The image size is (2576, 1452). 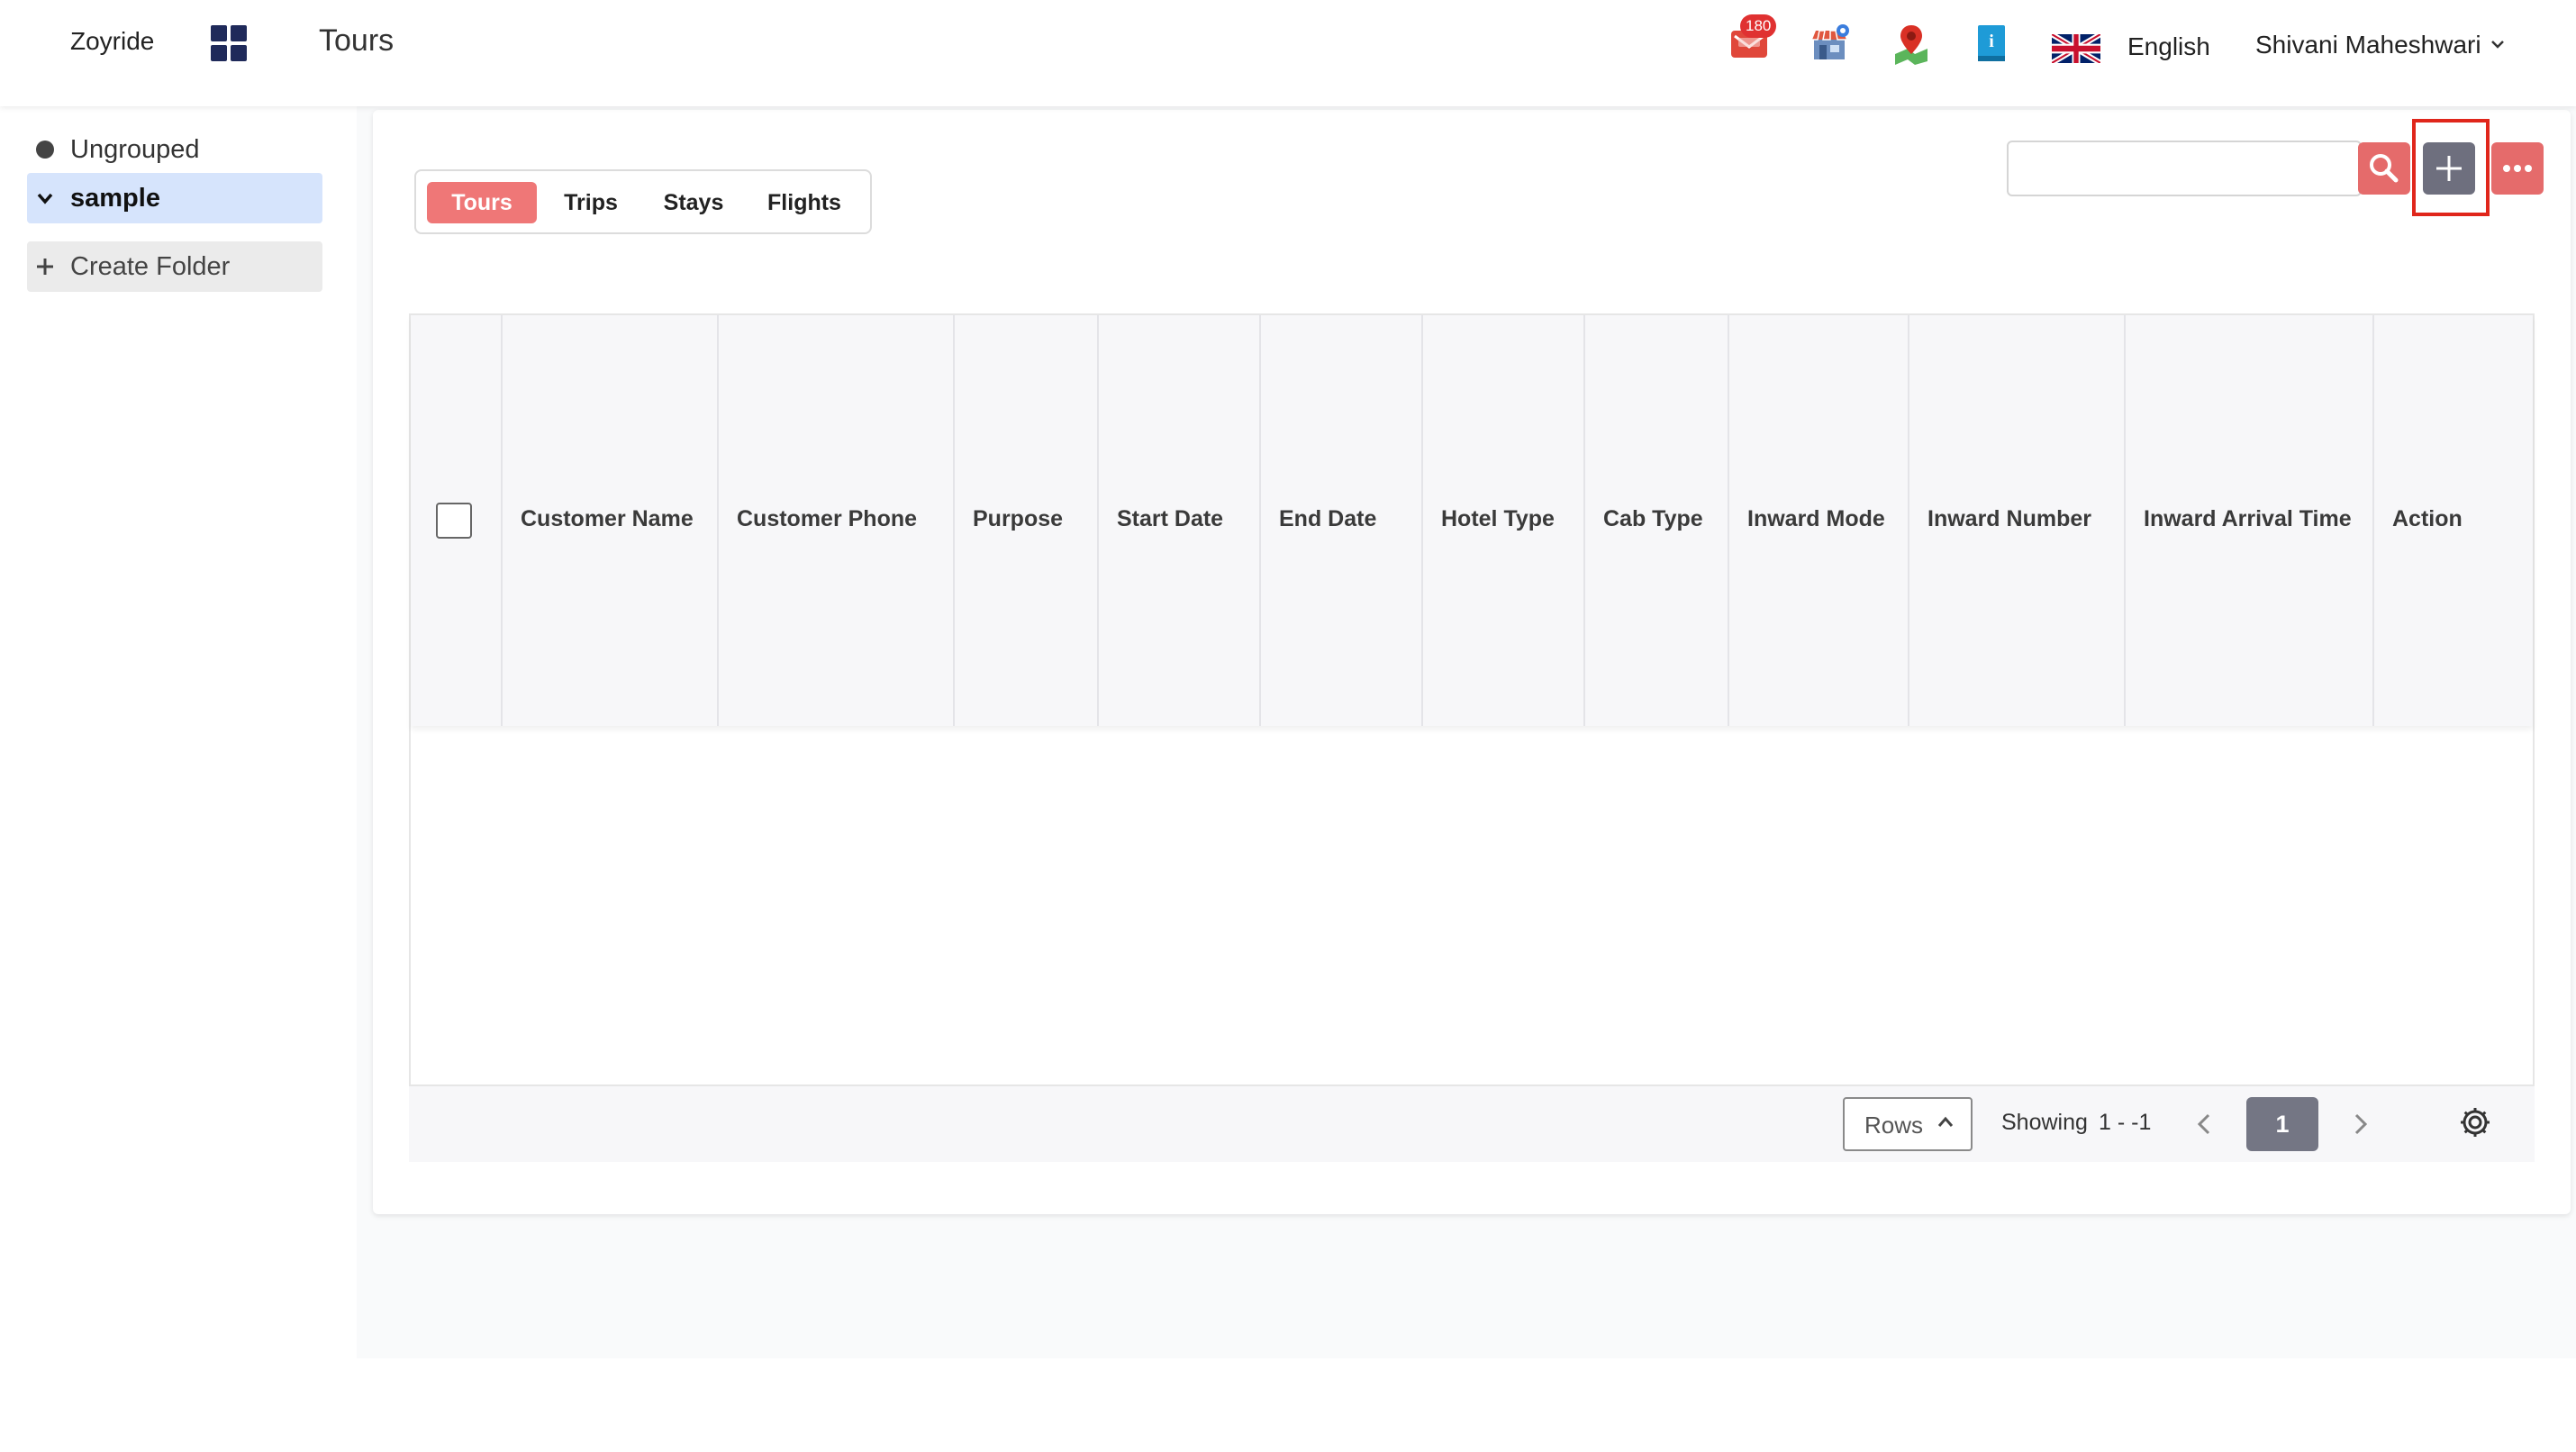 What do you see at coordinates (1759, 26) in the screenshot?
I see `notification-badge: 180` at bounding box center [1759, 26].